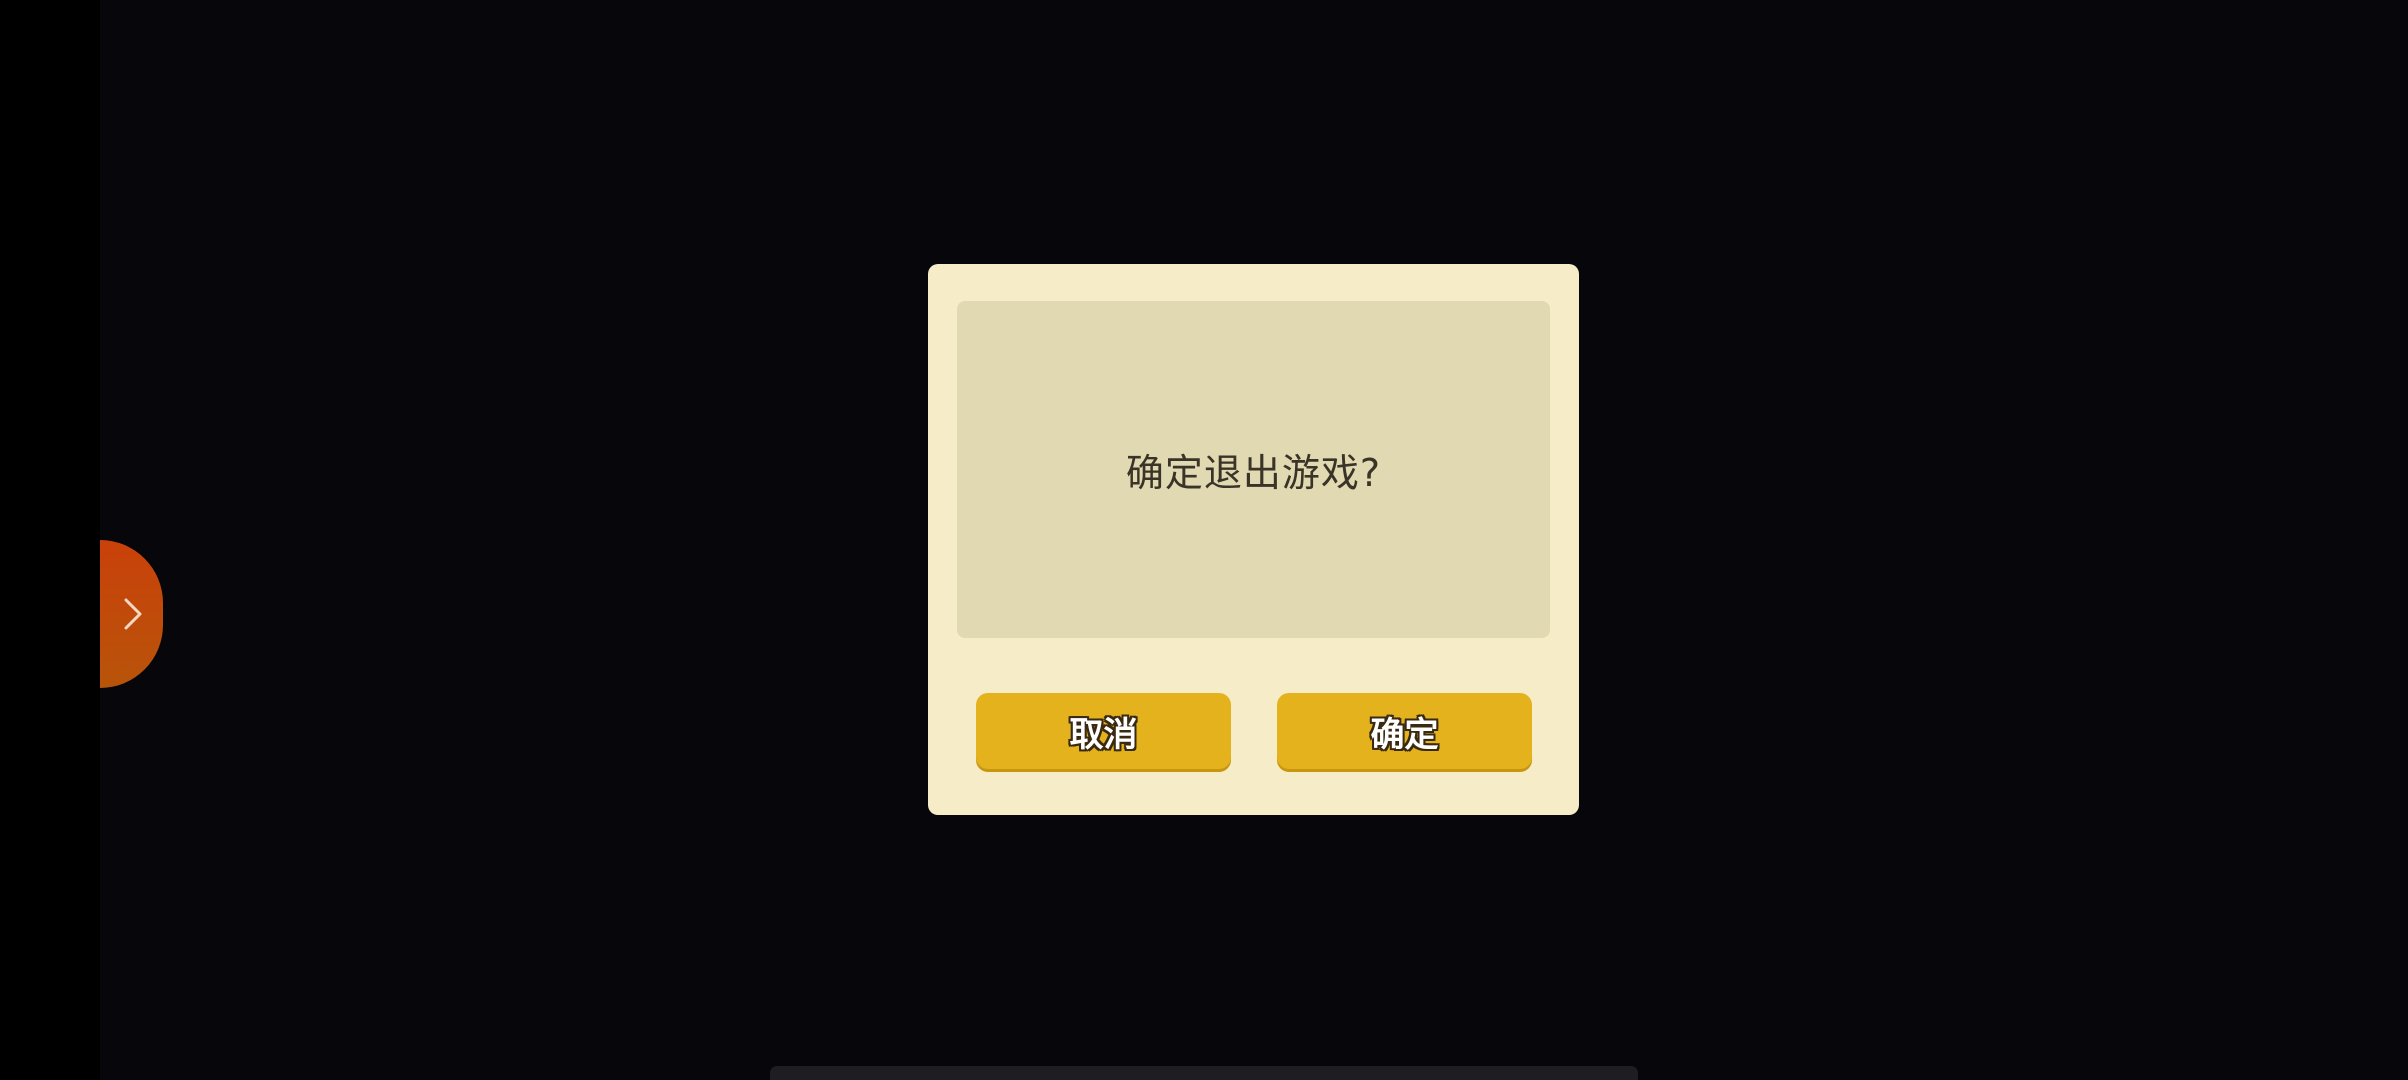 Image resolution: width=2408 pixels, height=1080 pixels. Describe the element at coordinates (1404, 734) in the screenshot. I see `confirm-button-label: 确定` at that location.